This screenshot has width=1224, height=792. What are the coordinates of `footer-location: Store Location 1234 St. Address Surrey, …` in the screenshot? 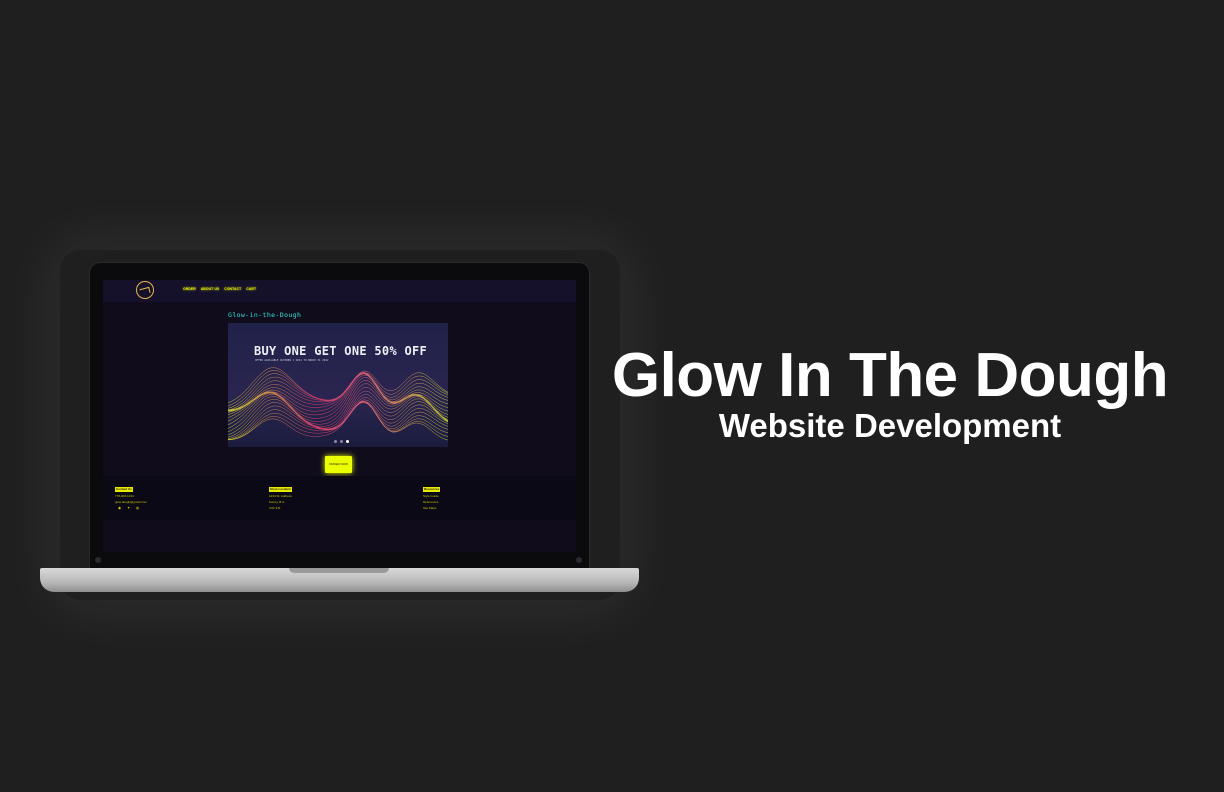 It's located at (281, 498).